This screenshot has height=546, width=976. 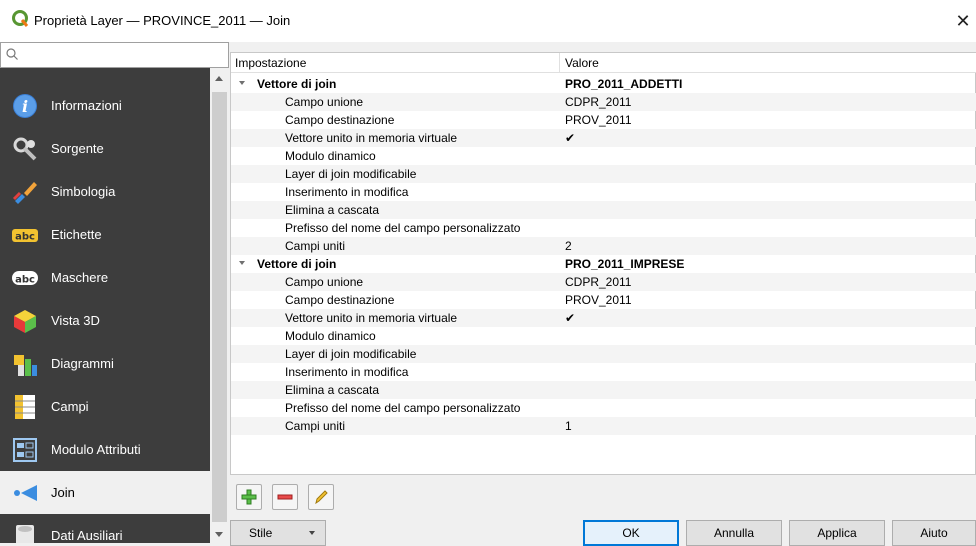 What do you see at coordinates (25, 406) in the screenshot?
I see `fields-table-icon` at bounding box center [25, 406].